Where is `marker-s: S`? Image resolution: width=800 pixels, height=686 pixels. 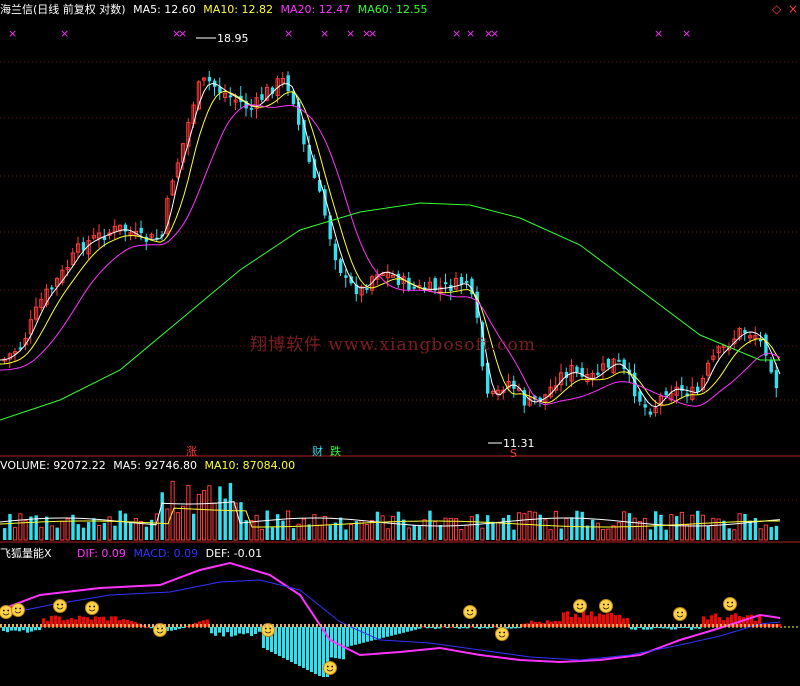
marker-s: S is located at coordinates (513, 453).